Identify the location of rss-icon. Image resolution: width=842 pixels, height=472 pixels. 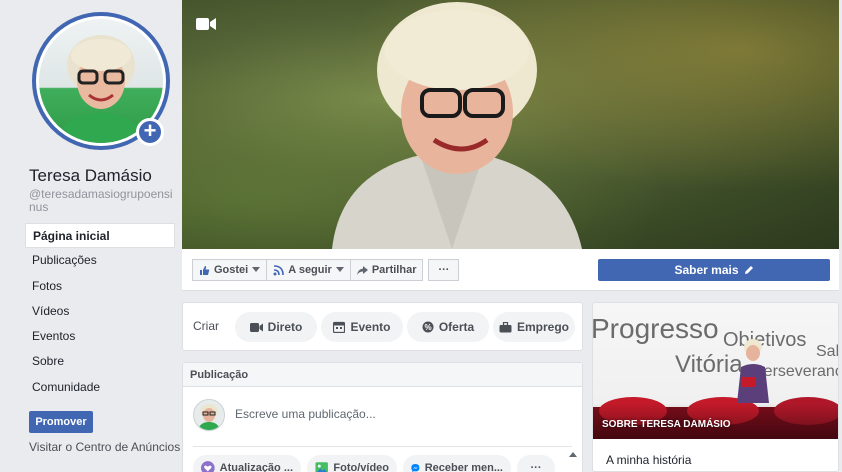
(279, 269).